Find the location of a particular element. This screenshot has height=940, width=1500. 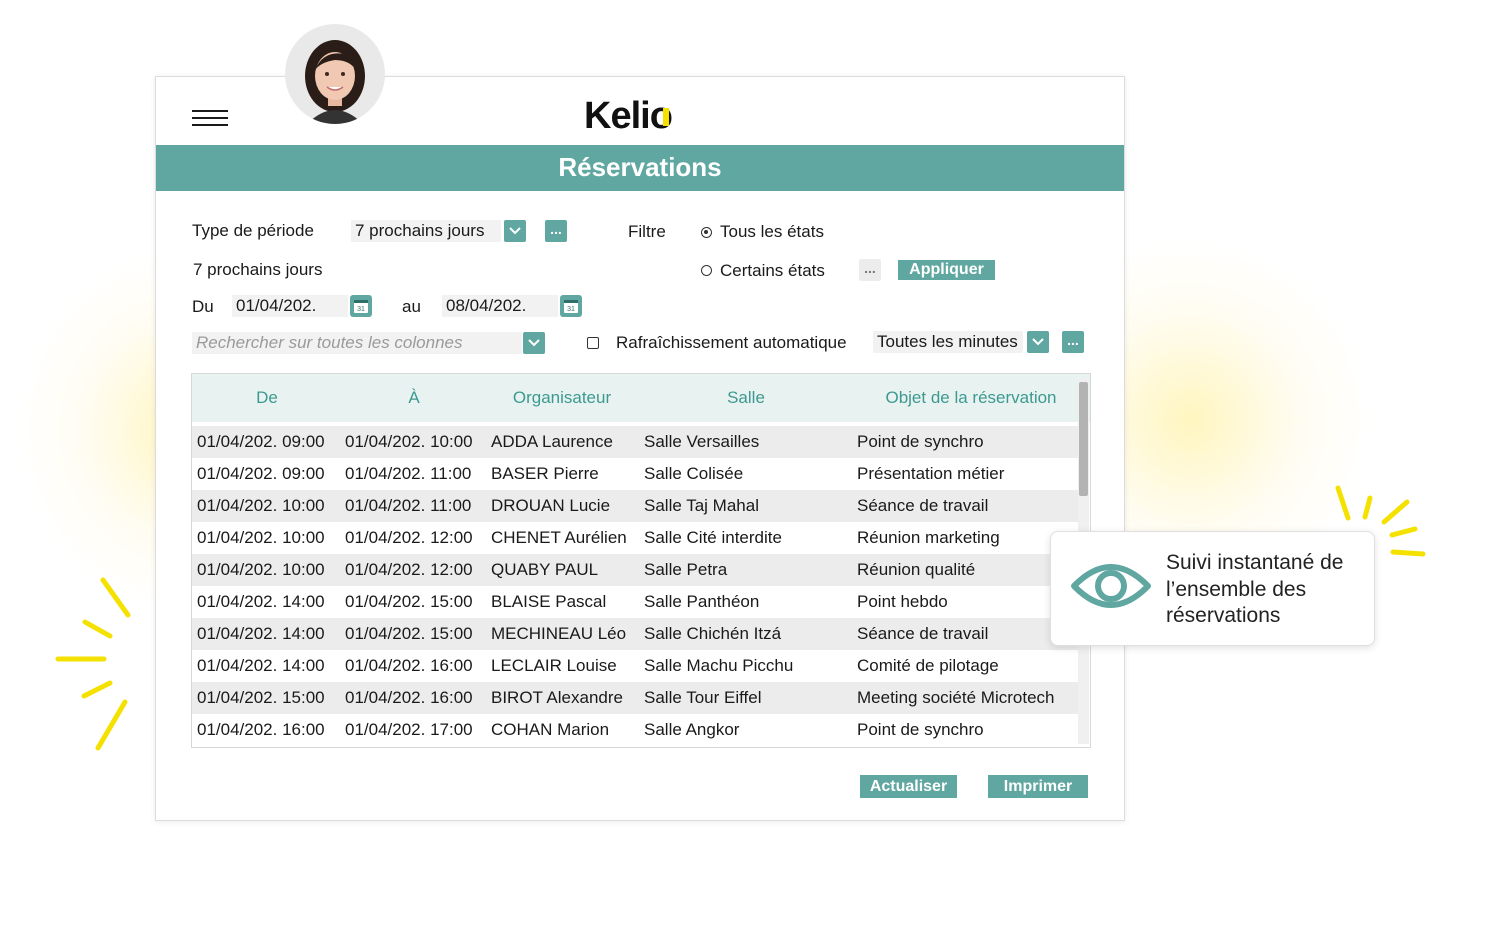

column-header-to: À is located at coordinates (414, 398).